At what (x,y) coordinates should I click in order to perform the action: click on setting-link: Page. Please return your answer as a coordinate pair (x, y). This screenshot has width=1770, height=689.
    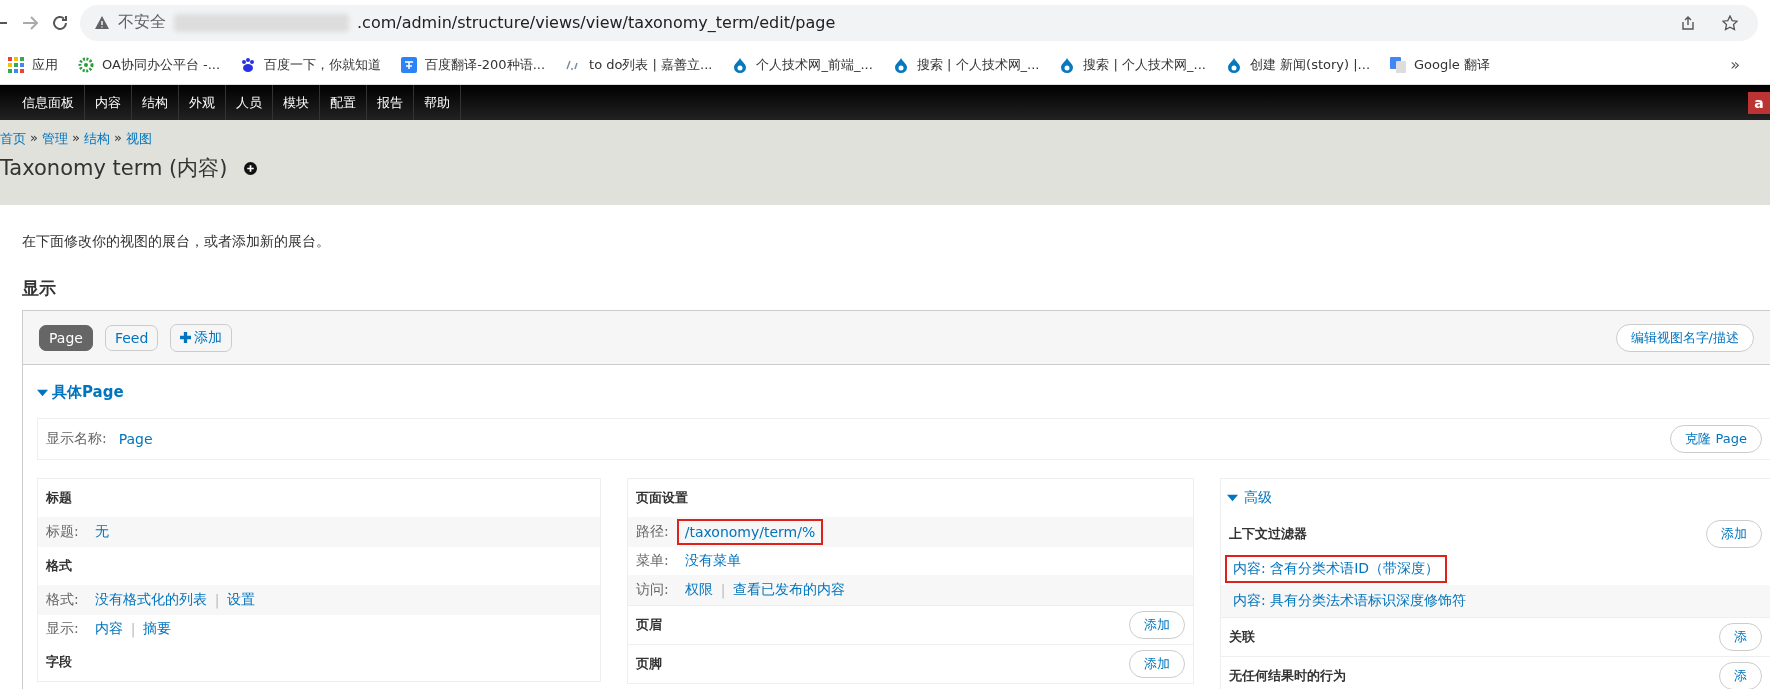
    Looking at the image, I should click on (135, 439).